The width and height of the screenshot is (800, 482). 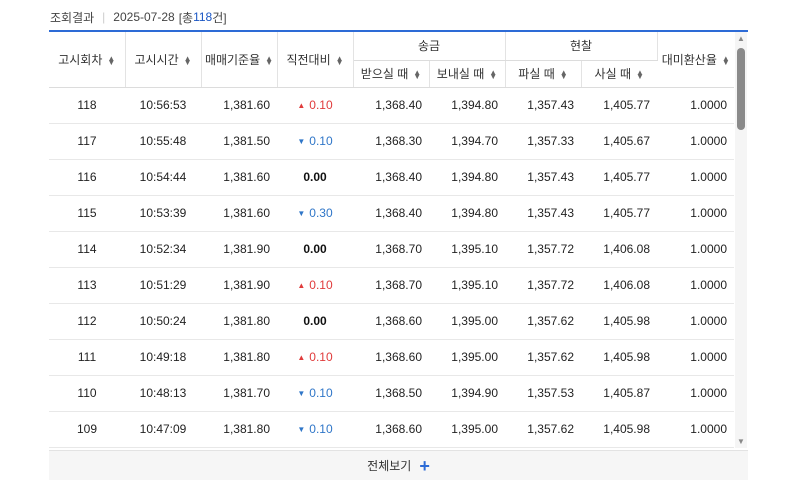 I want to click on scroll-down-arrow-icon: ▼, so click(x=741, y=441).